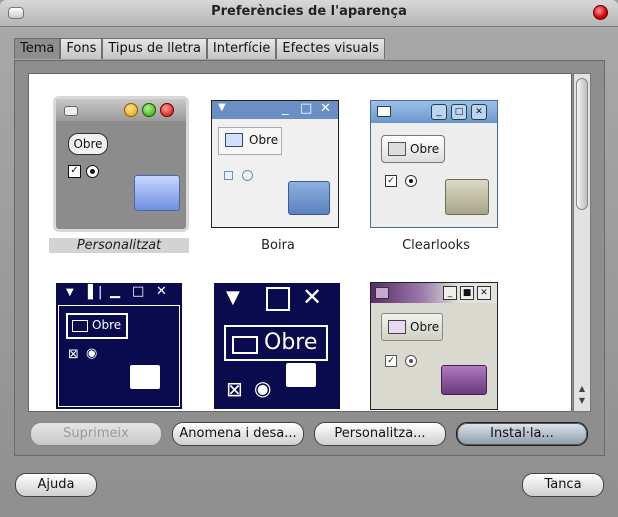 The width and height of the screenshot is (618, 517). I want to click on maximize-icon: ■, so click(467, 293).